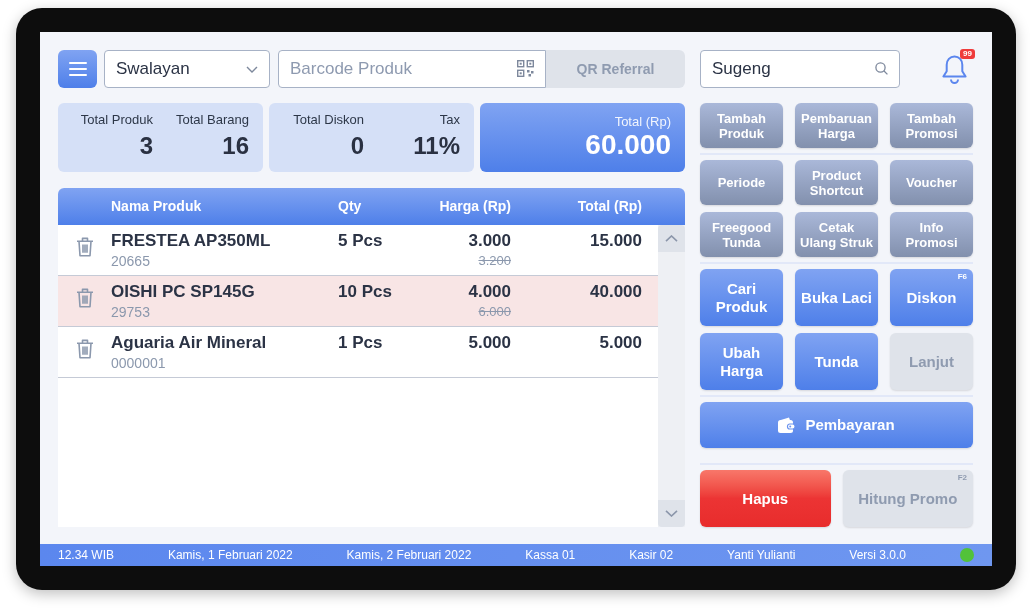 The image size is (1032, 614). Describe the element at coordinates (836, 425) in the screenshot. I see `action-button: Pembayaran` at that location.